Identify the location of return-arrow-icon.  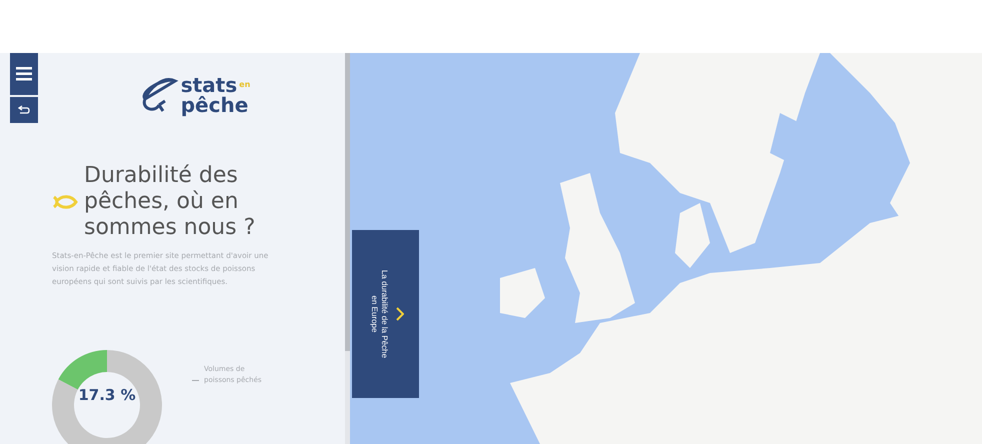
(24, 110).